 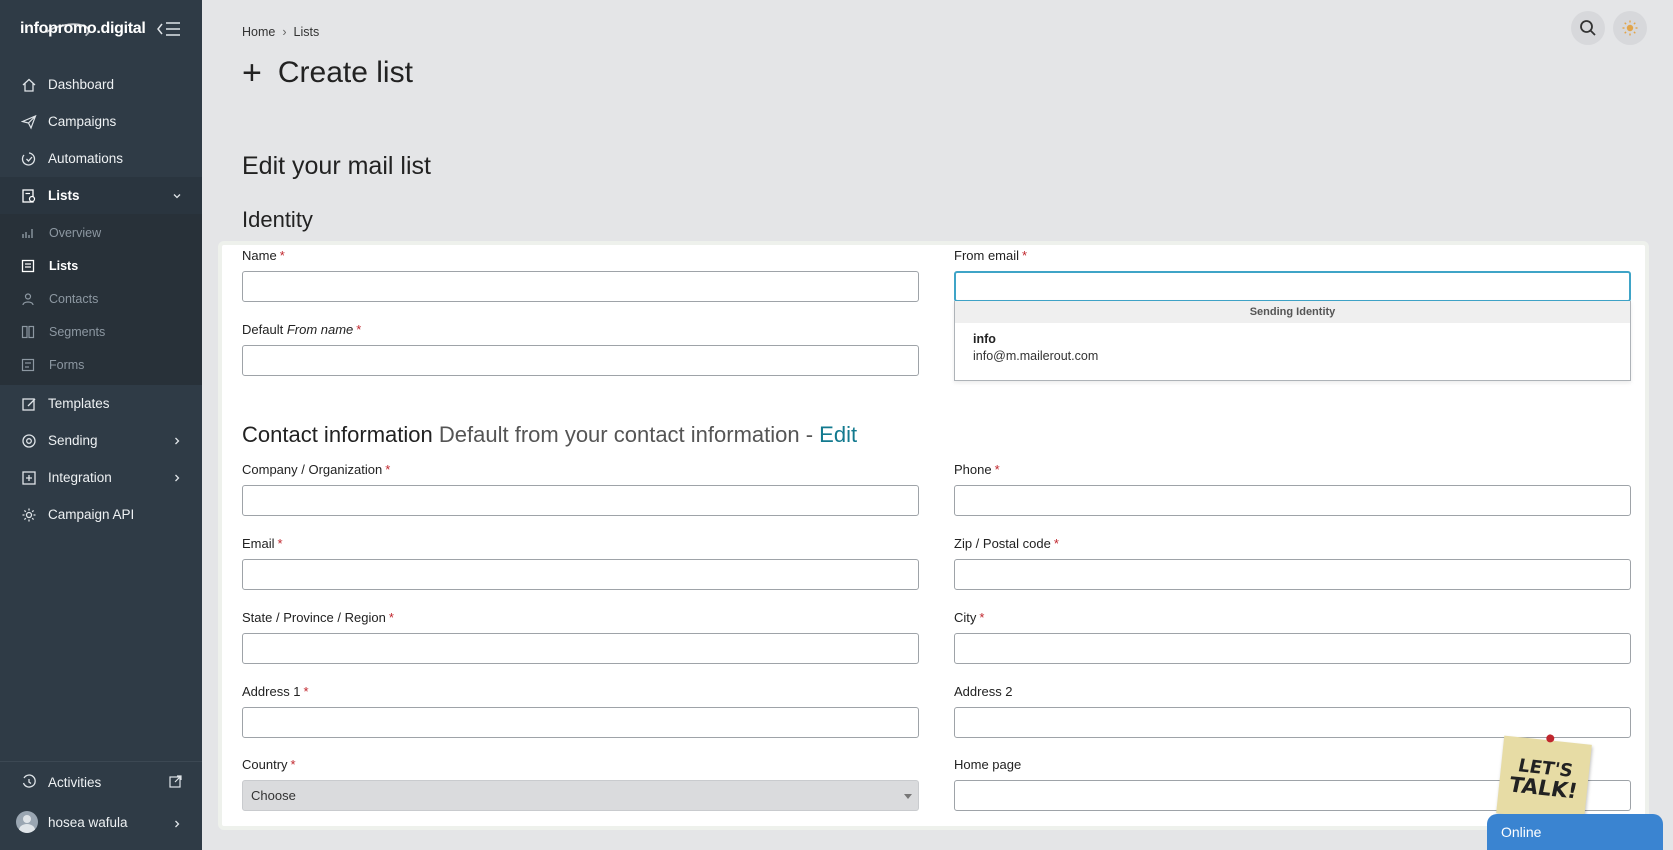 I want to click on avatar, so click(x=27, y=822).